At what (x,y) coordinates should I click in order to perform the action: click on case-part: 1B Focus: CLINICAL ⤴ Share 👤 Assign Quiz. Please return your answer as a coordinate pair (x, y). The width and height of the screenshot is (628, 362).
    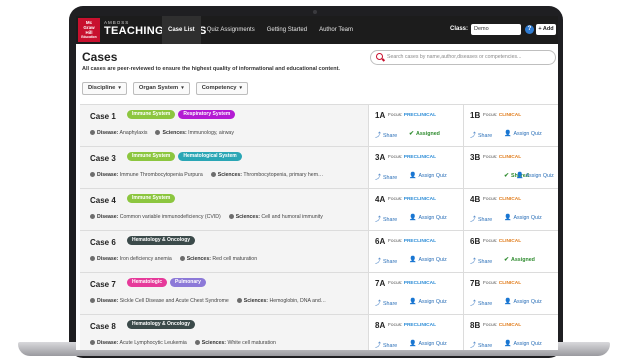
    Looking at the image, I should click on (510, 126).